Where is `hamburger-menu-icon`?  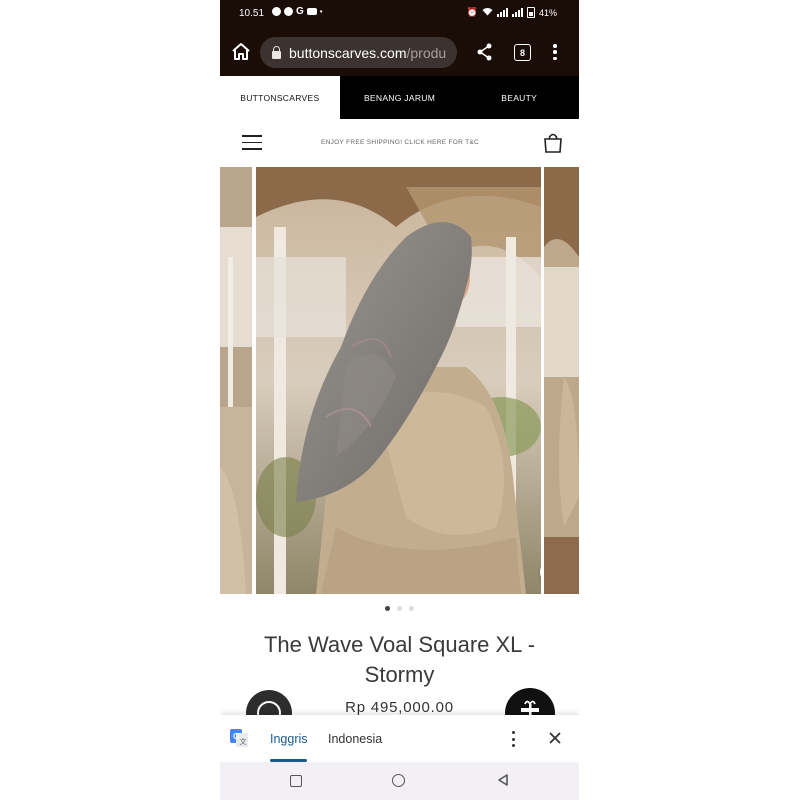
hamburger-menu-icon is located at coordinates (252, 142).